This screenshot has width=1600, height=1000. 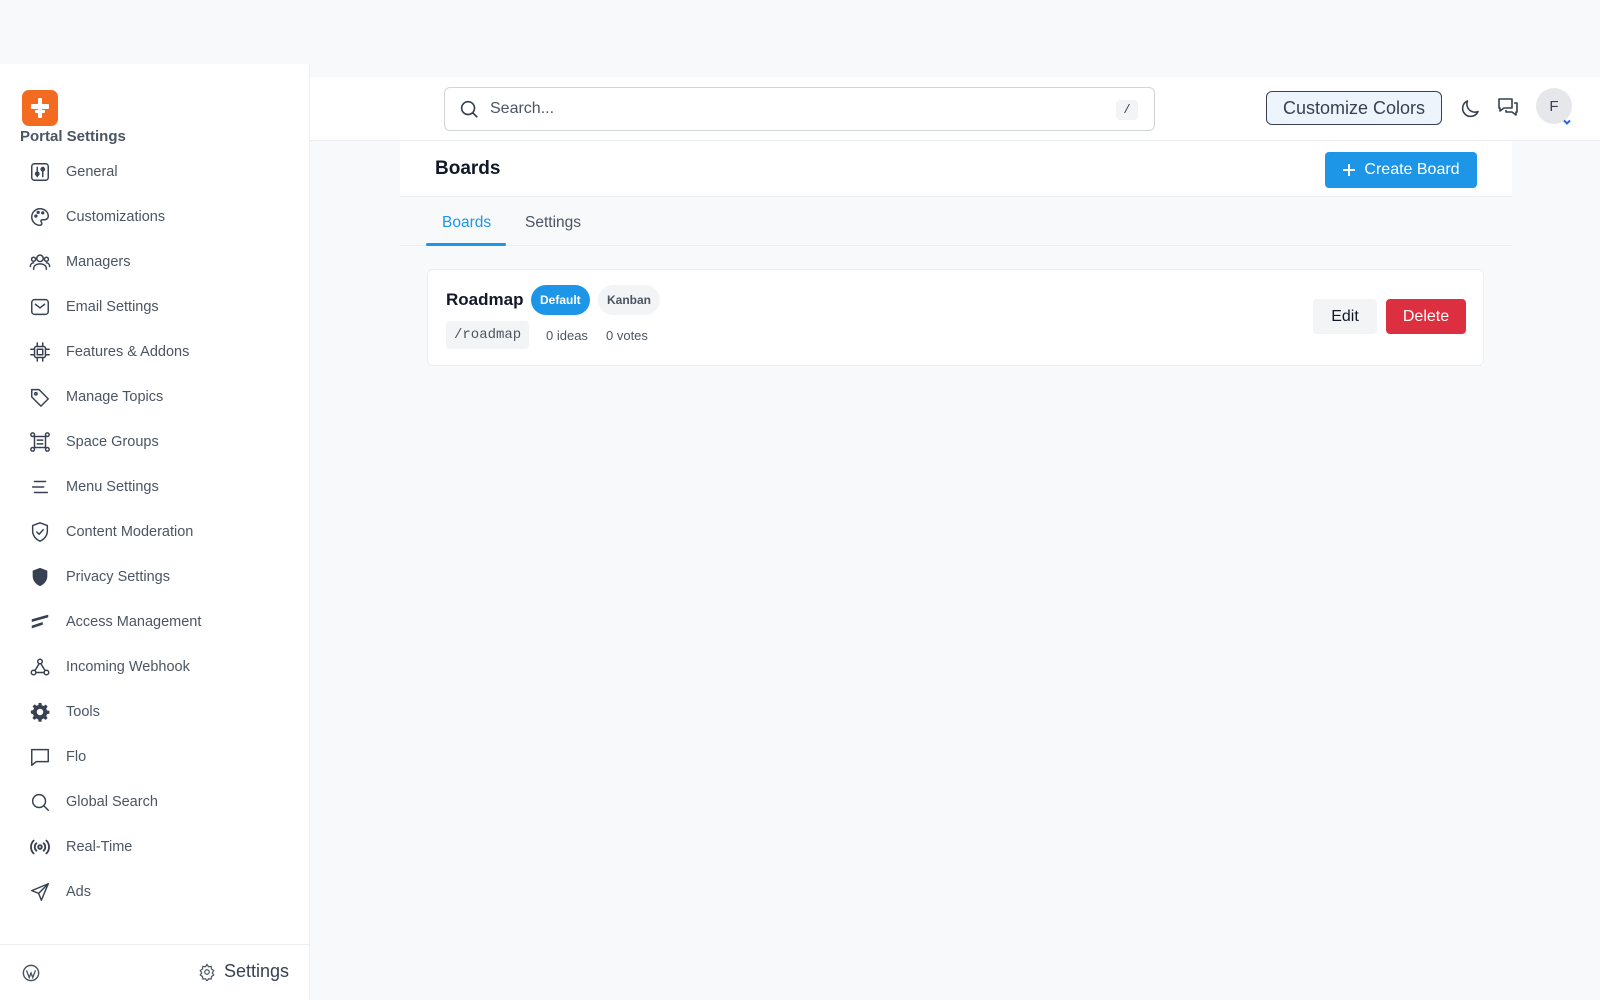 What do you see at coordinates (40, 532) in the screenshot?
I see `shield-check-icon` at bounding box center [40, 532].